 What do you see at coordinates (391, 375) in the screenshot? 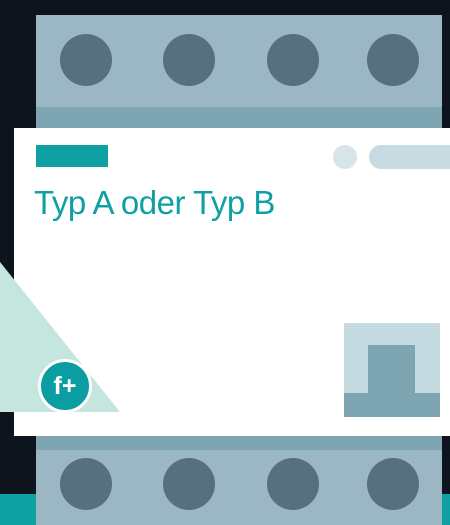
I see `switch-lever` at bounding box center [391, 375].